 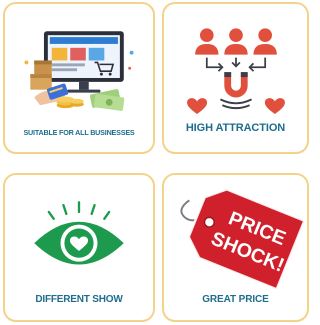 I want to click on card-label: SUITABLE FOR ALL BUSINESSES, so click(x=79, y=132).